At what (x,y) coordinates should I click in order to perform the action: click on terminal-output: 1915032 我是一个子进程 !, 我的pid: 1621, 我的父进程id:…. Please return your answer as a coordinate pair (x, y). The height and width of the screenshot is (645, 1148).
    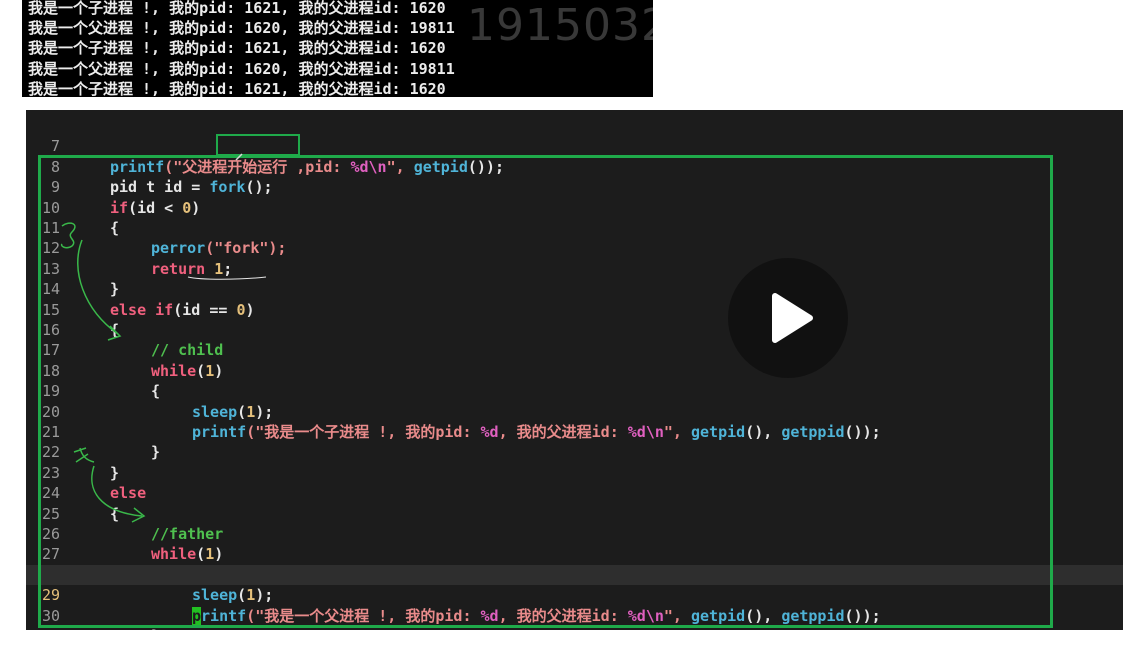
    Looking at the image, I should click on (337, 48).